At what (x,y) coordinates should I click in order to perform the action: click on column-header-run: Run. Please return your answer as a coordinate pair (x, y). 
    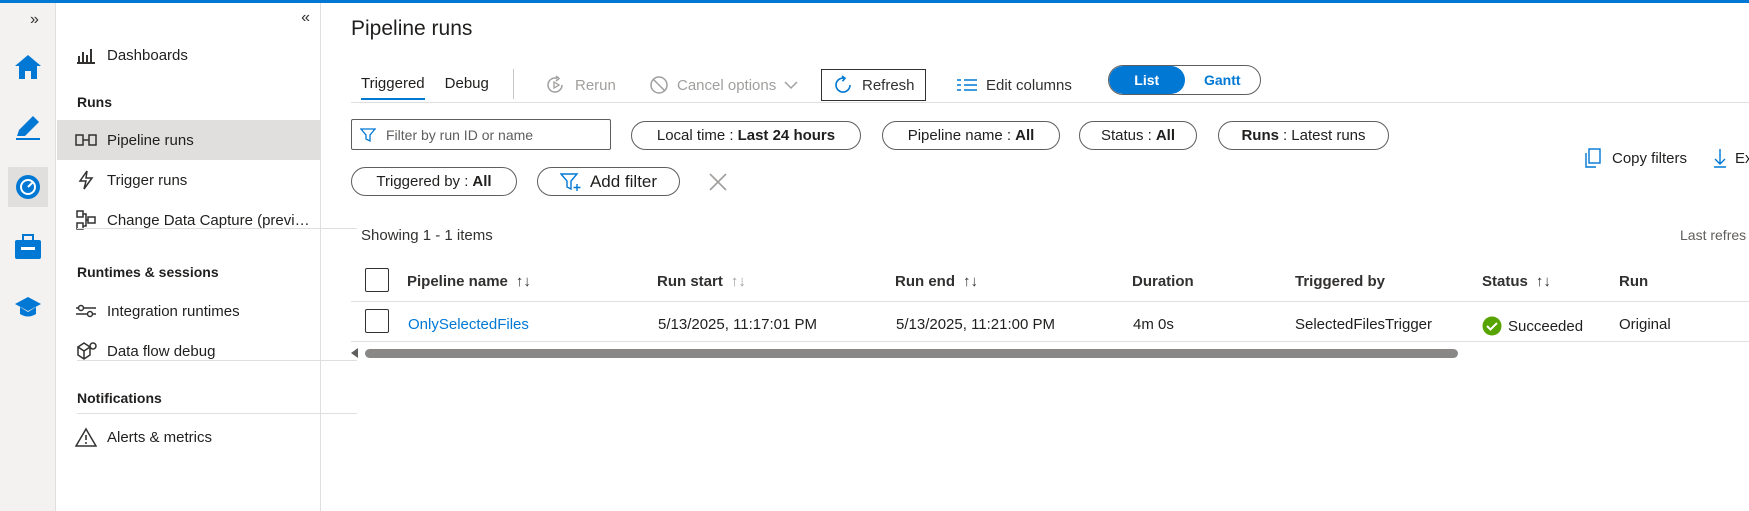
    Looking at the image, I should click on (1633, 281).